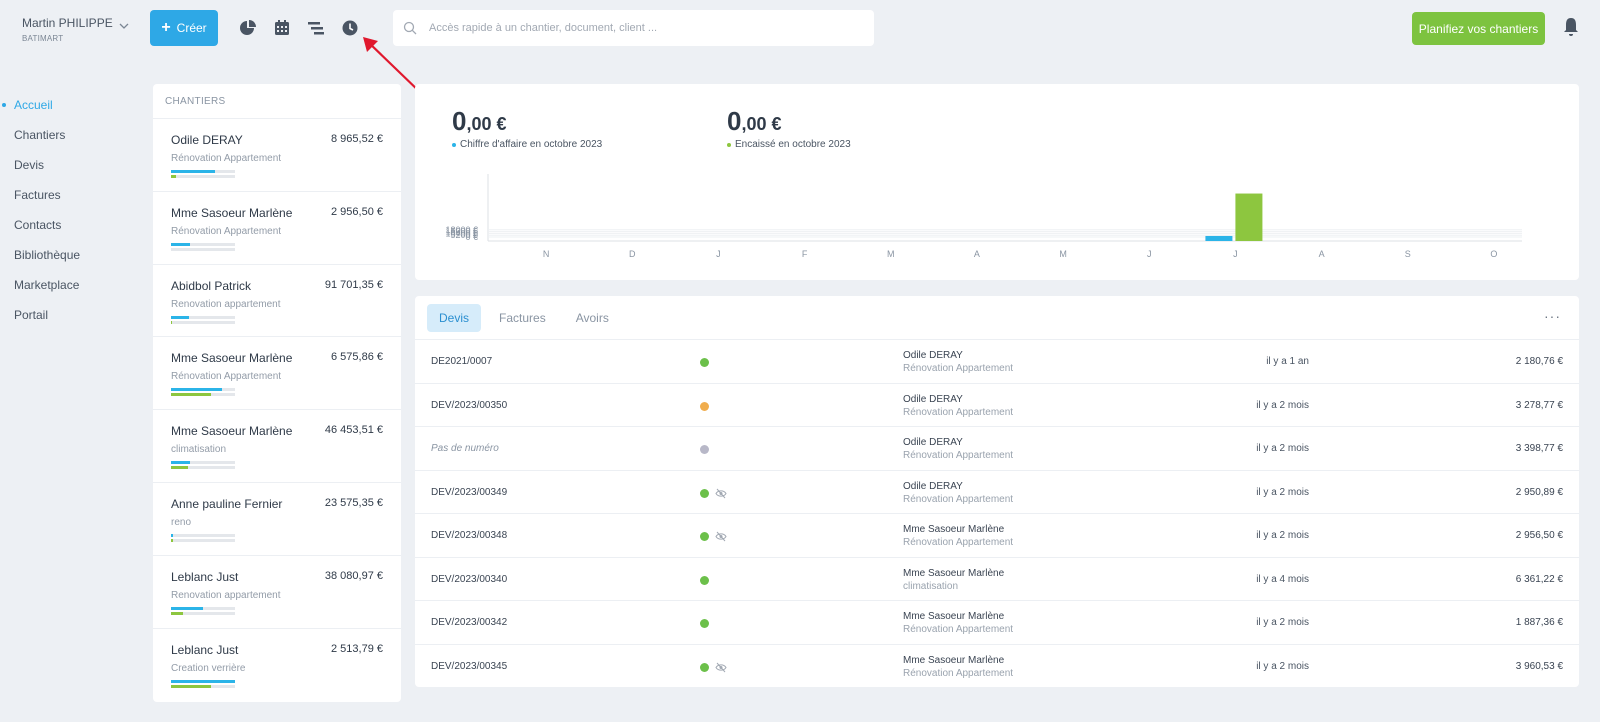 This screenshot has width=1600, height=722. Describe the element at coordinates (1539, 622) in the screenshot. I see `document-amount: 1 887,36 €` at that location.